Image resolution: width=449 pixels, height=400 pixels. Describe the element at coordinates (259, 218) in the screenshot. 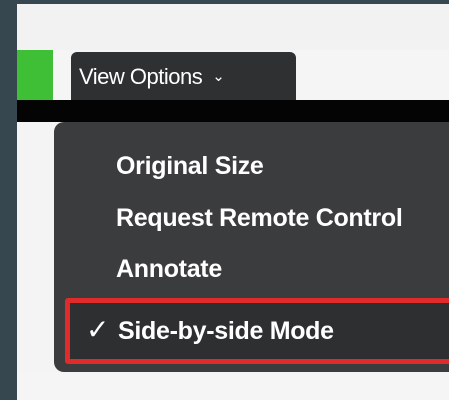

I see `menu-item-request-remote-control: Request Remote Control` at that location.